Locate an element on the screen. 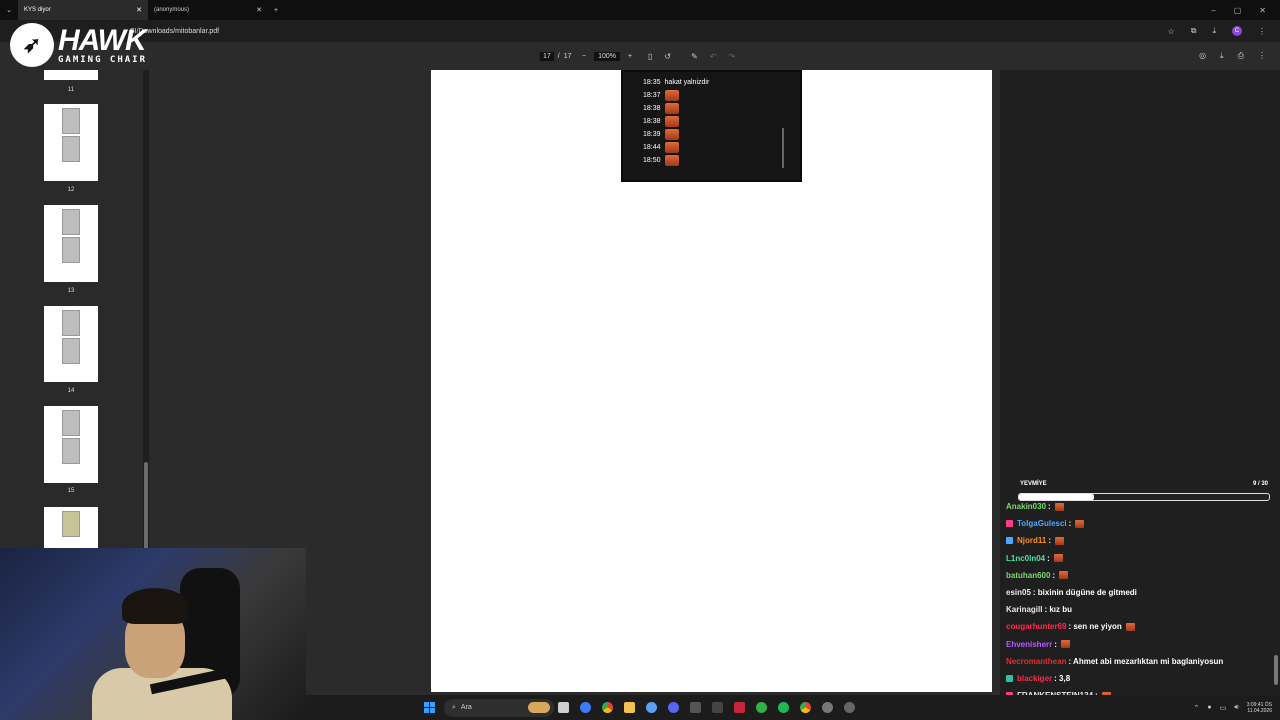 The height and width of the screenshot is (720, 1280). pdf-chat-time: 18:44 is located at coordinates (652, 147).